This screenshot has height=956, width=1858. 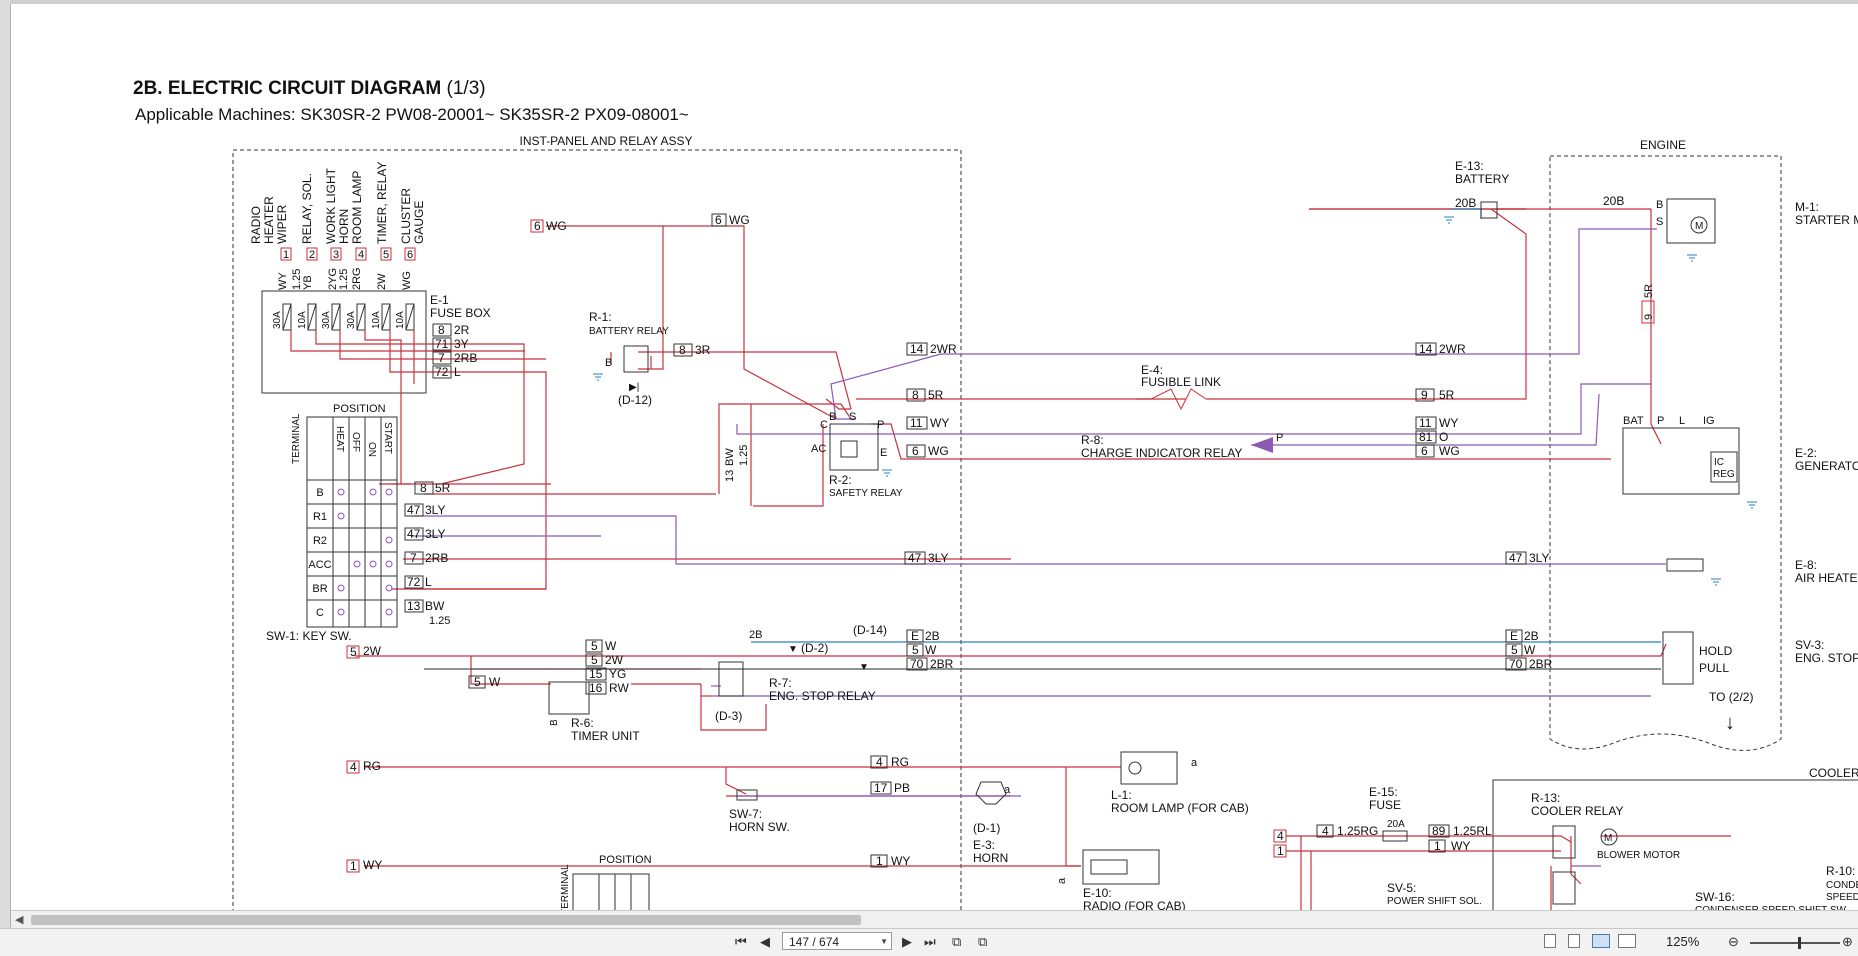 What do you see at coordinates (931, 650) in the screenshot?
I see `wire-5-w-c-text: W` at bounding box center [931, 650].